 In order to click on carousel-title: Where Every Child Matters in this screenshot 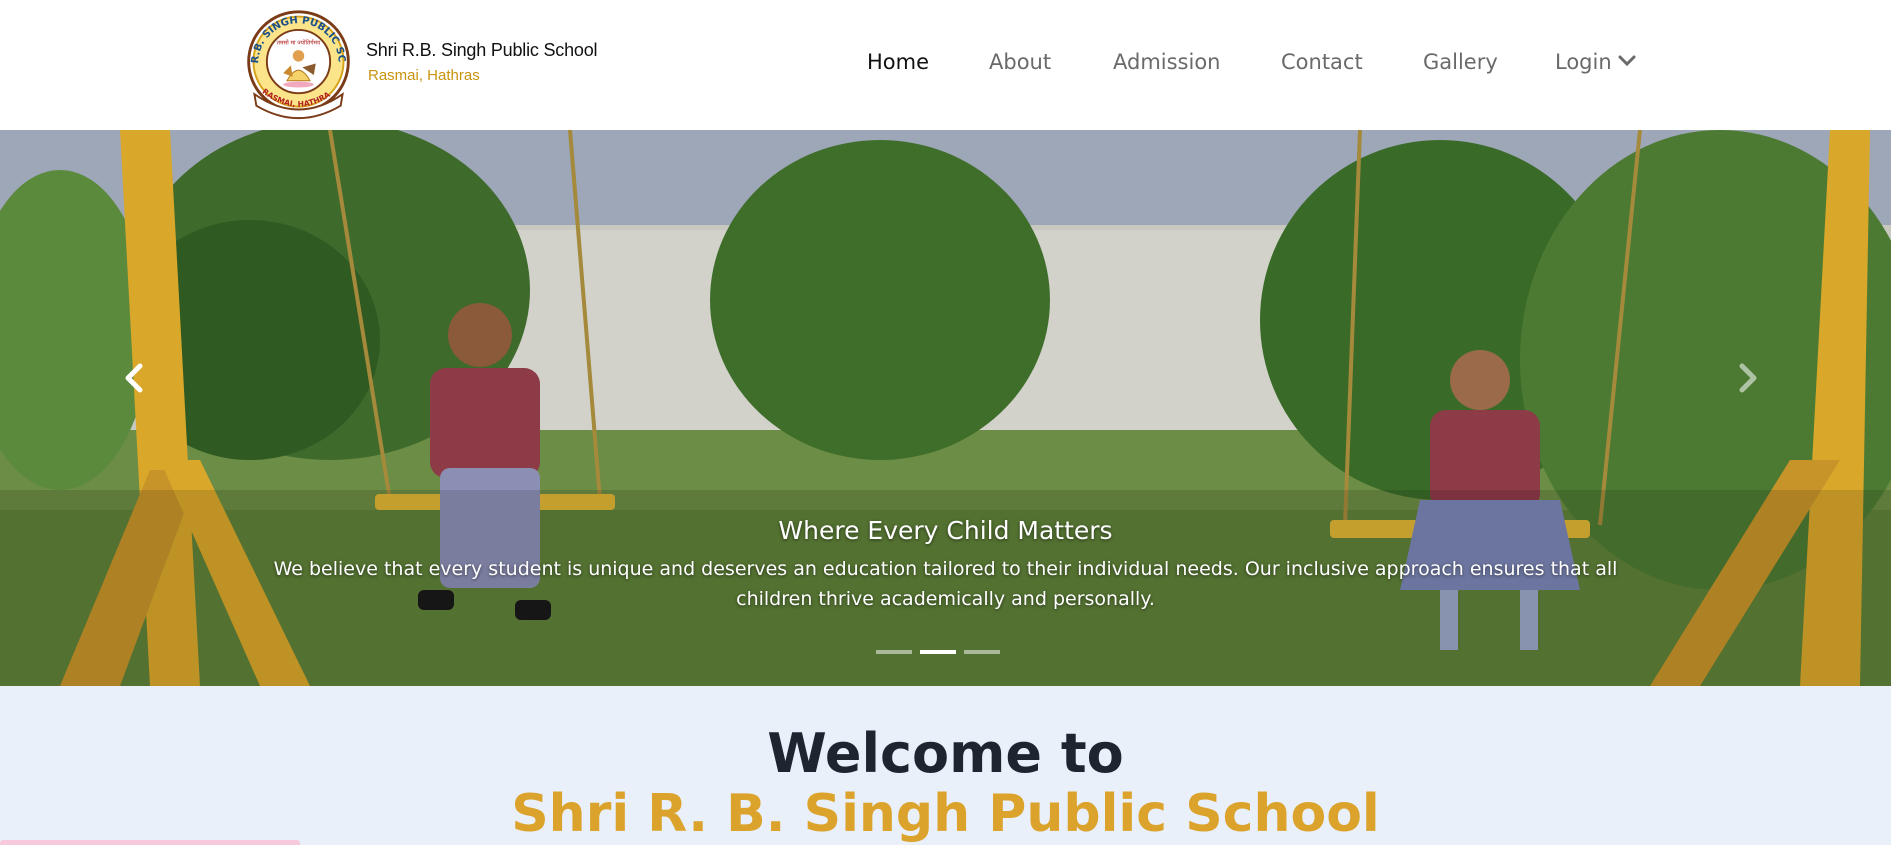, I will do `click(945, 530)`.